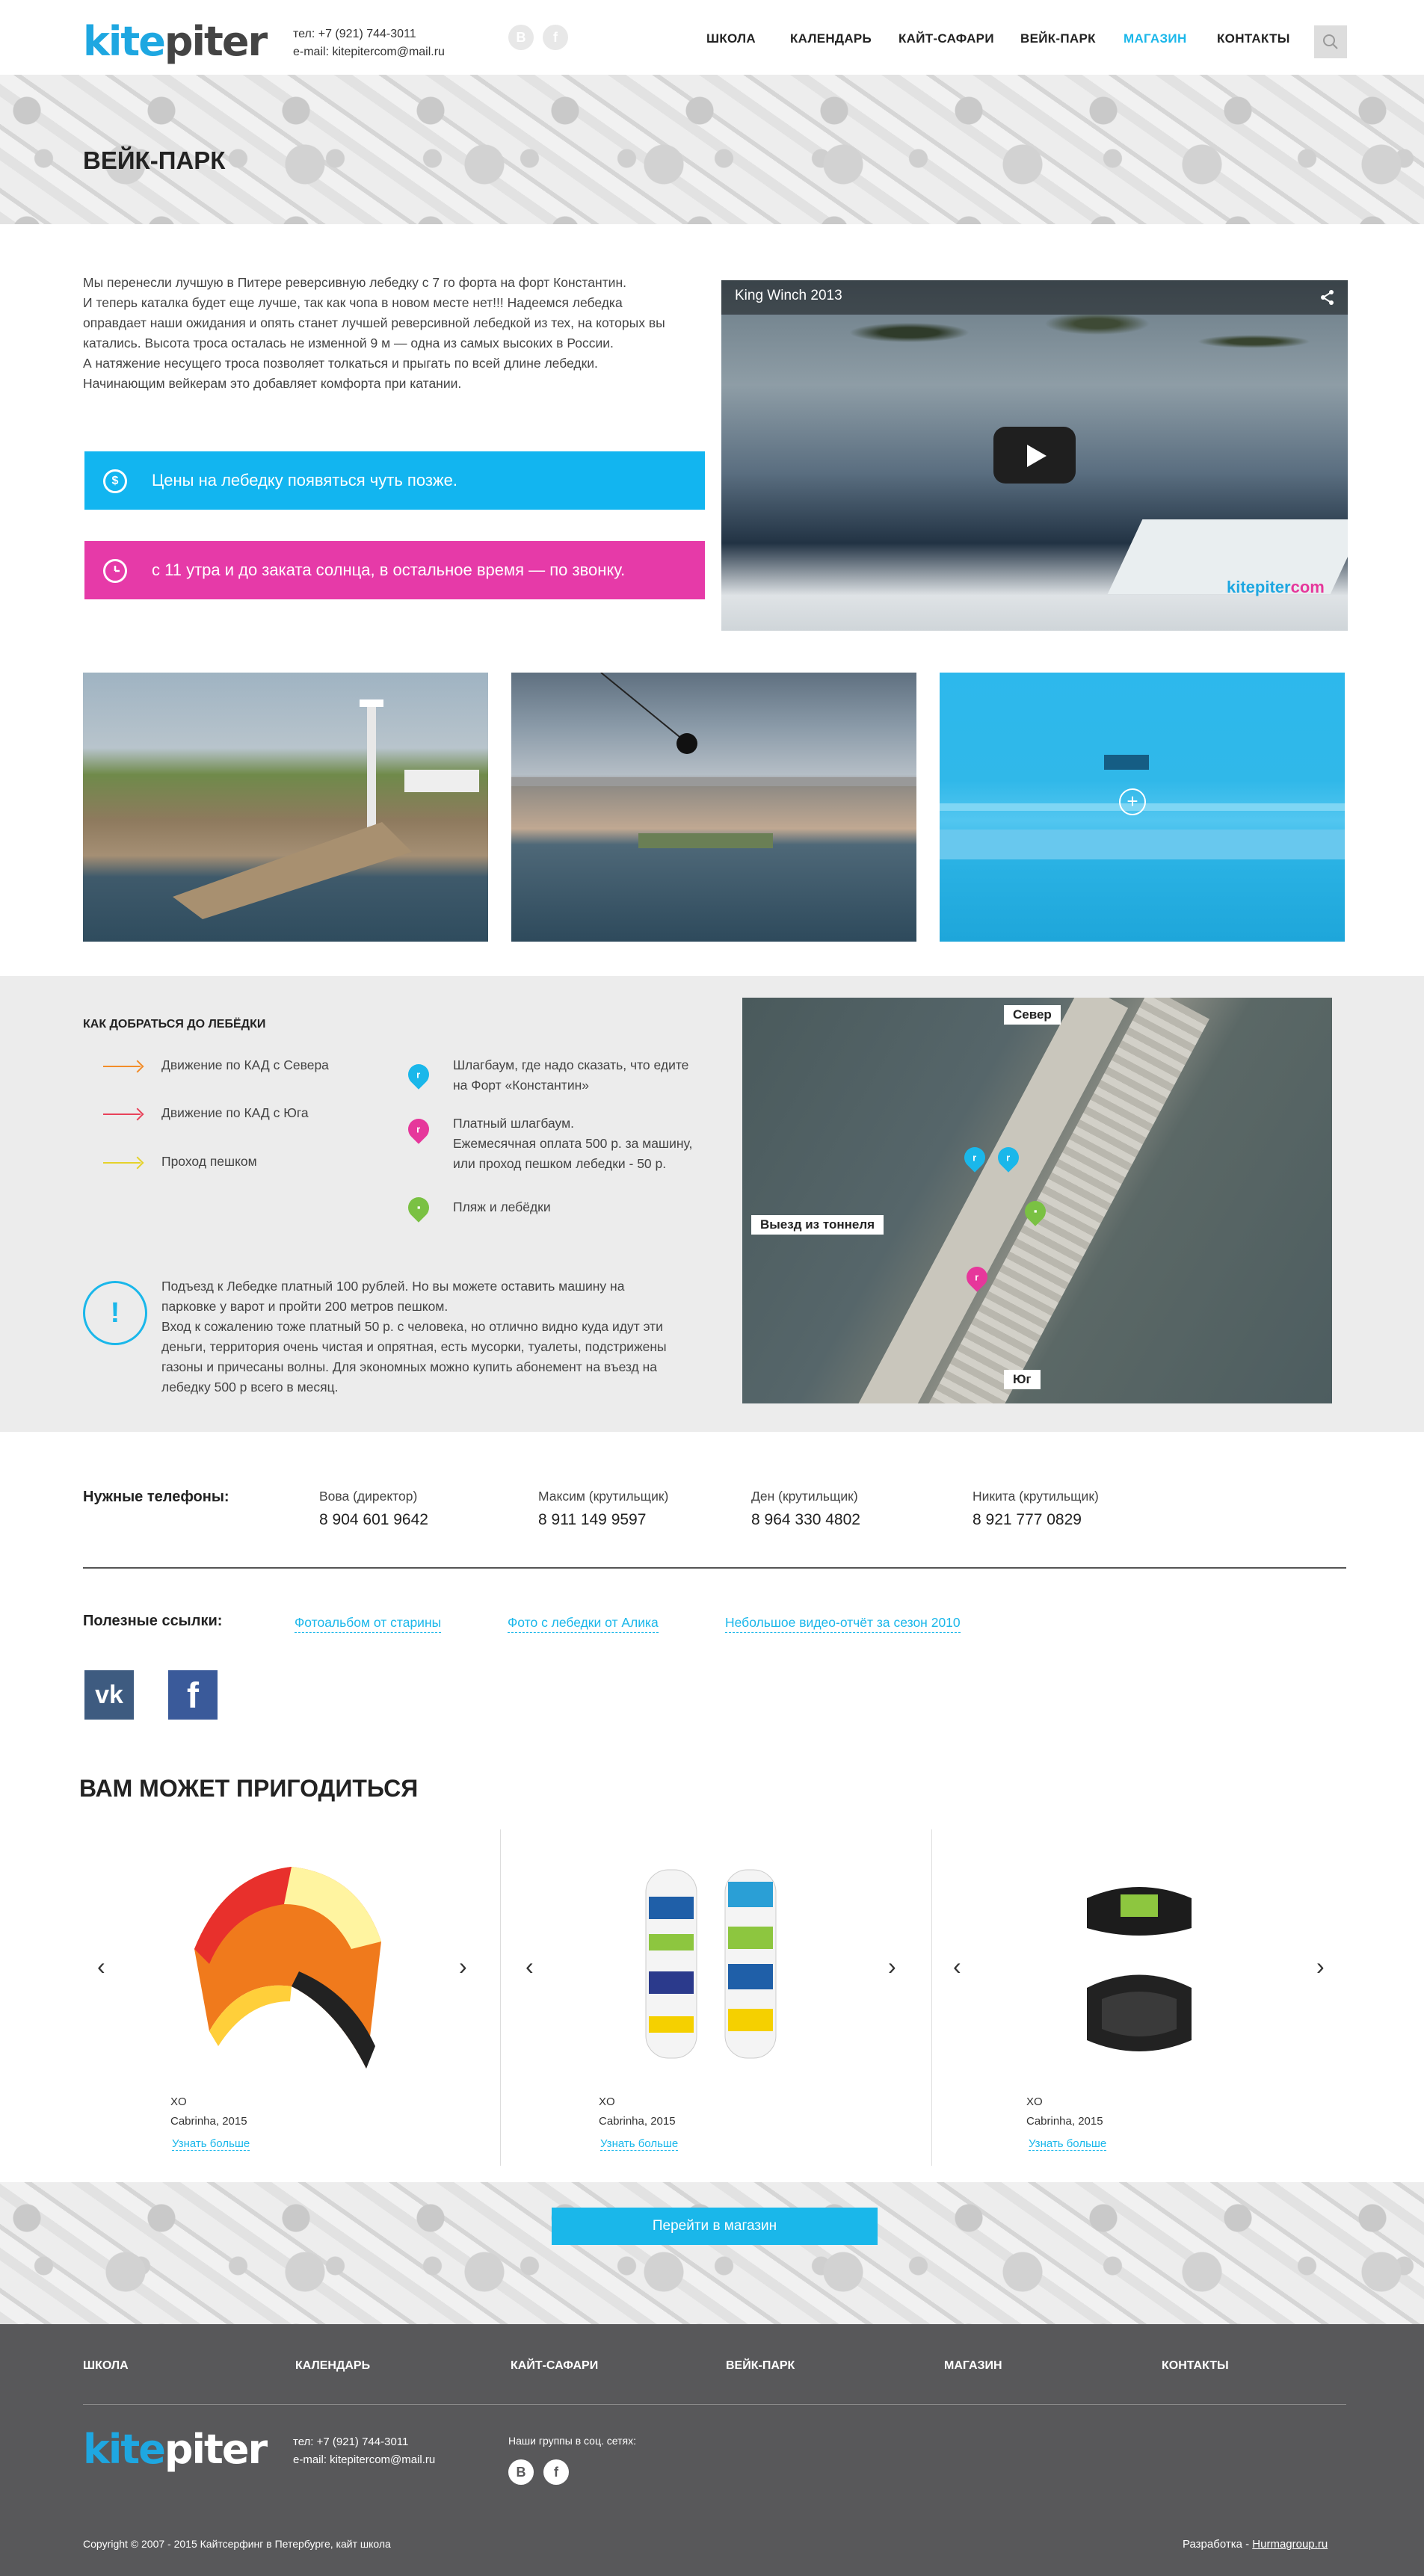 The width and height of the screenshot is (1424, 2576). I want to click on nav-school: ШКОЛА, so click(731, 39).